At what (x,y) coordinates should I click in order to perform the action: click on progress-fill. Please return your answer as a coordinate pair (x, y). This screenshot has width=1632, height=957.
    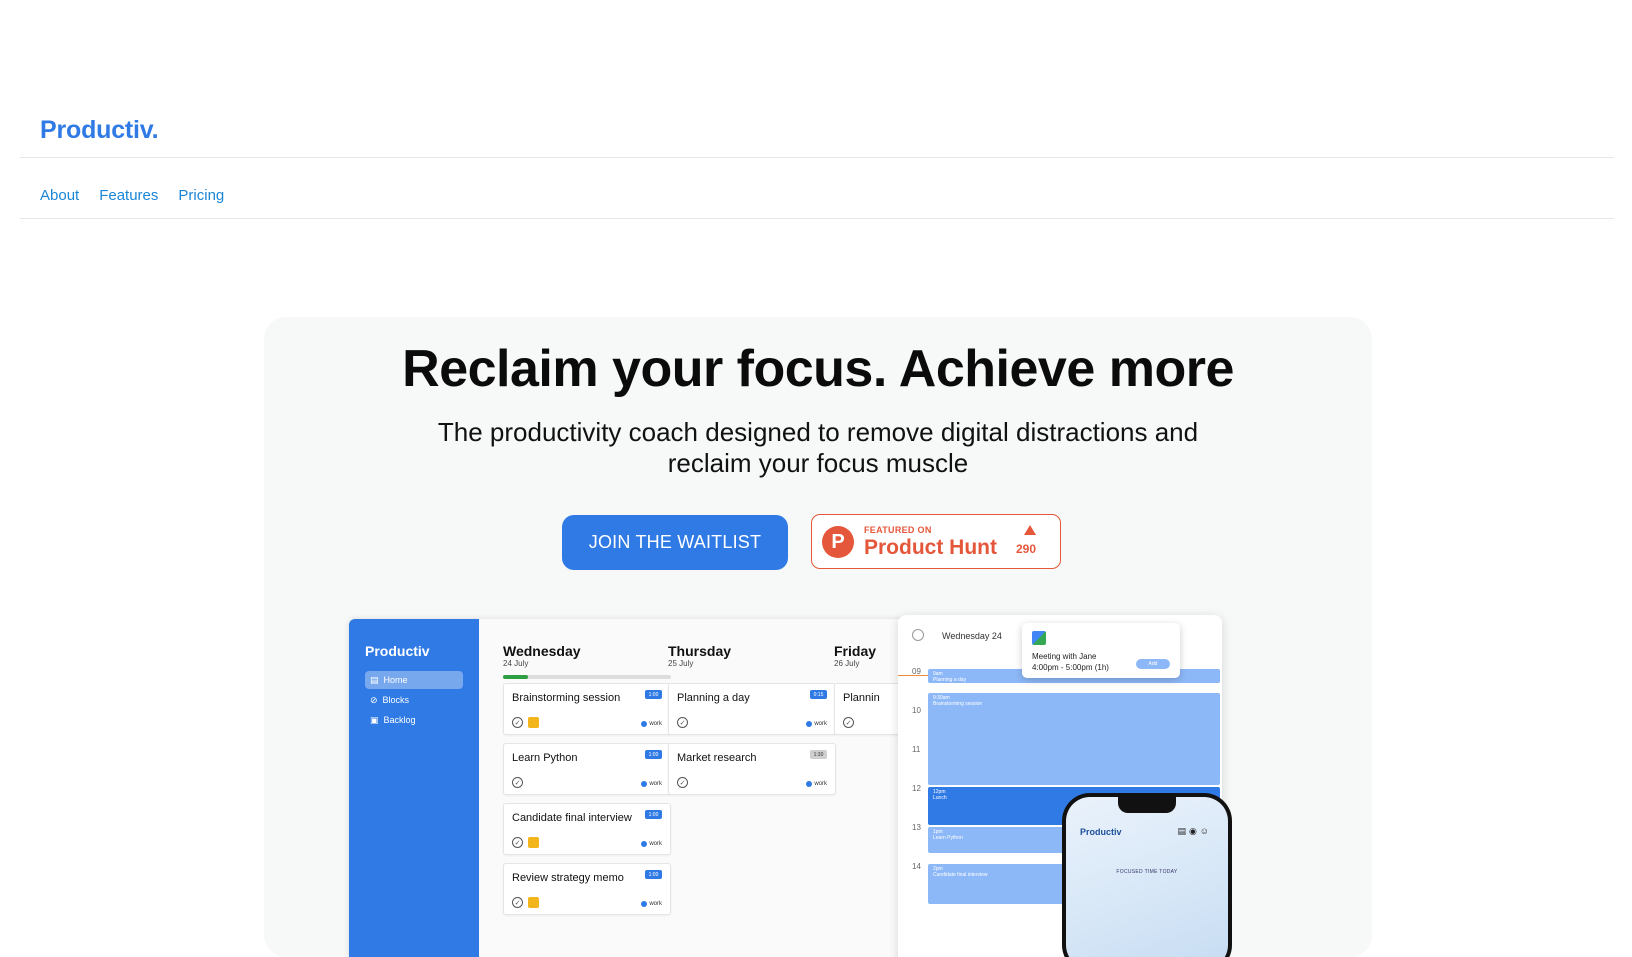
    Looking at the image, I should click on (516, 677).